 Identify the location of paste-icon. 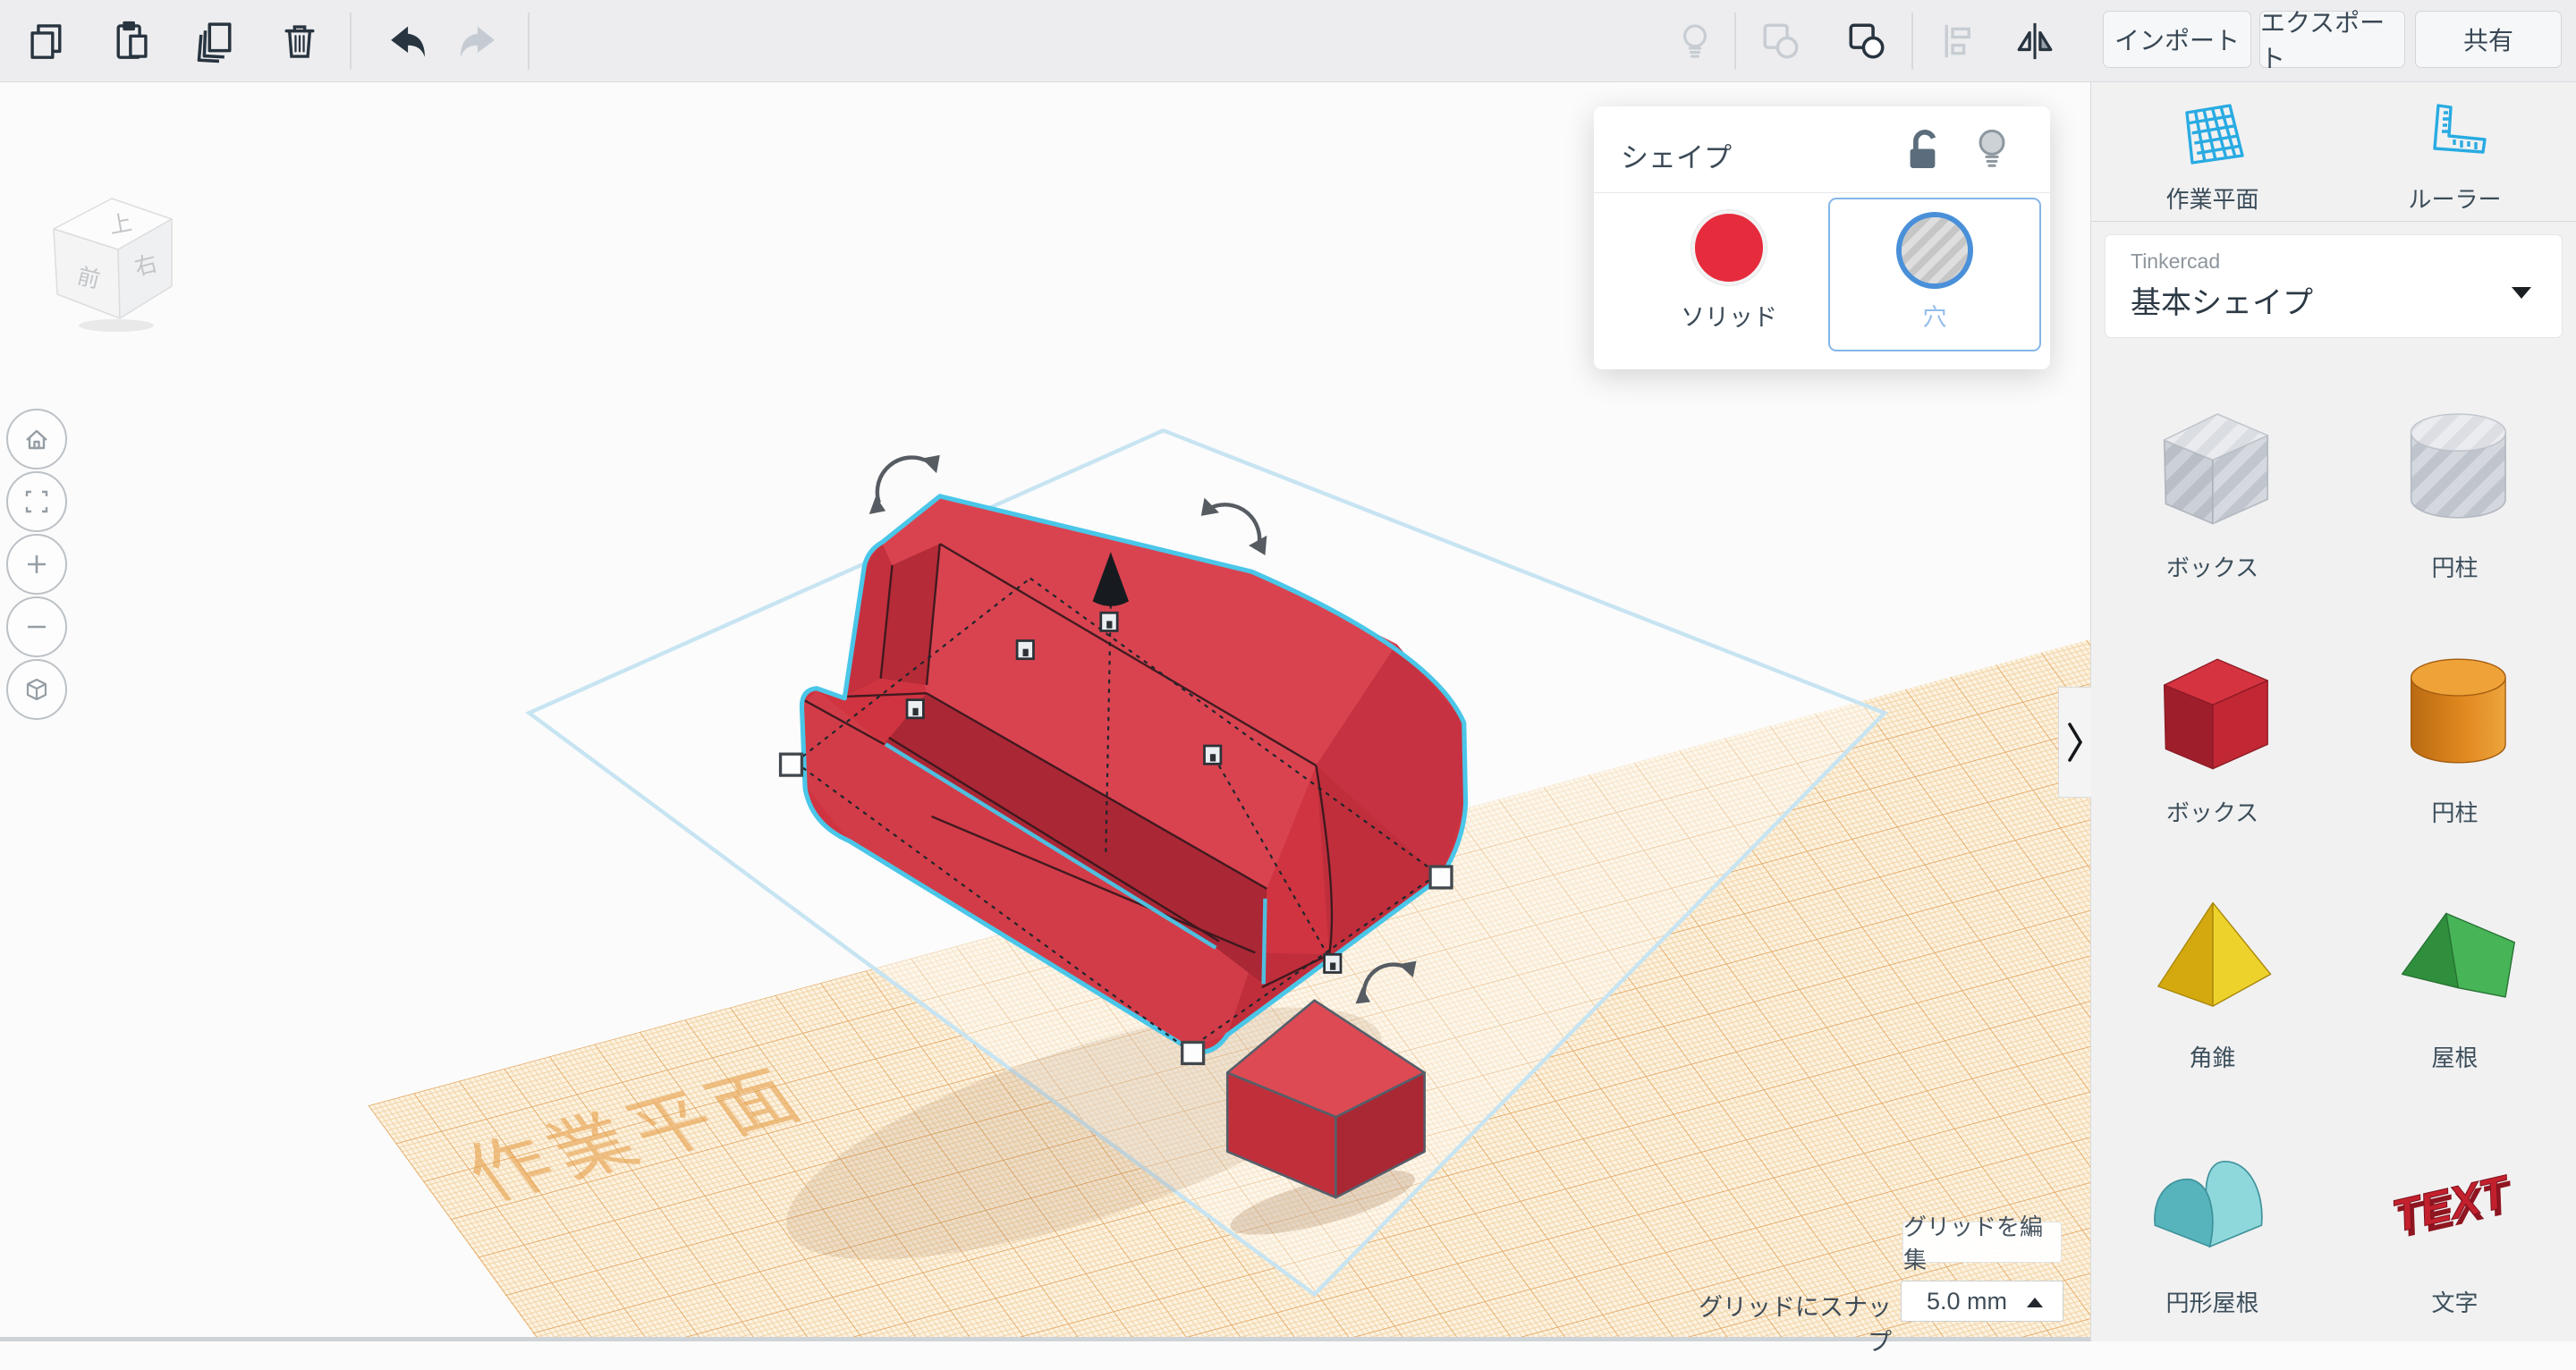
(132, 40).